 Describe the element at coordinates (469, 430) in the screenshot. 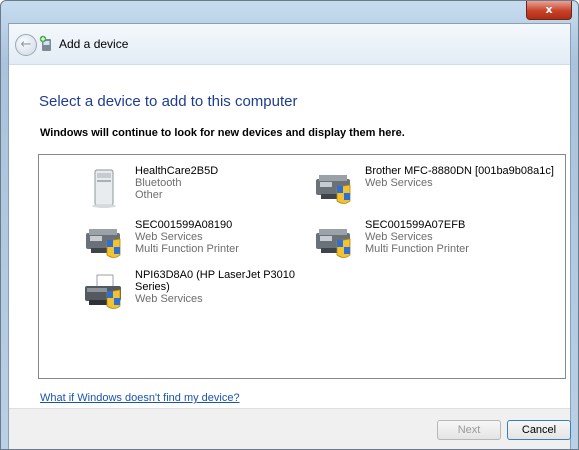

I see `next-button: Next` at that location.